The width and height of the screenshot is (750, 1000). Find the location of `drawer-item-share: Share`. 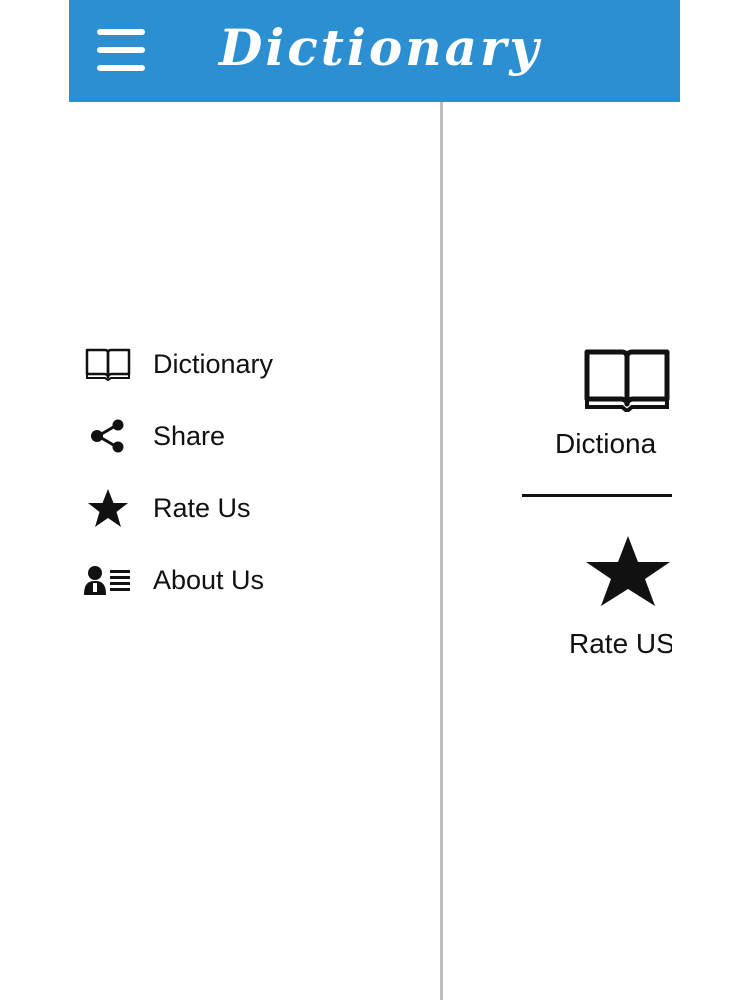

drawer-item-share: Share is located at coordinates (248, 436).